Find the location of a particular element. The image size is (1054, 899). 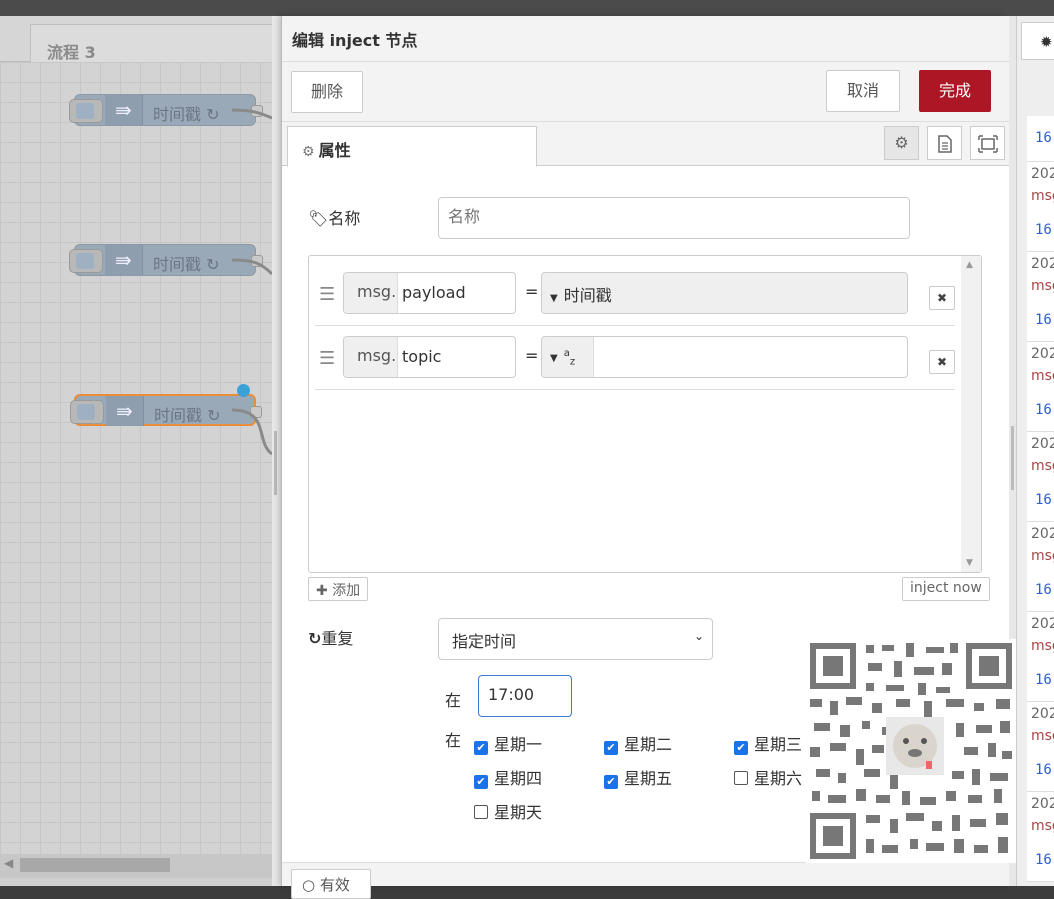

time-input: 17:00 is located at coordinates (525, 696).